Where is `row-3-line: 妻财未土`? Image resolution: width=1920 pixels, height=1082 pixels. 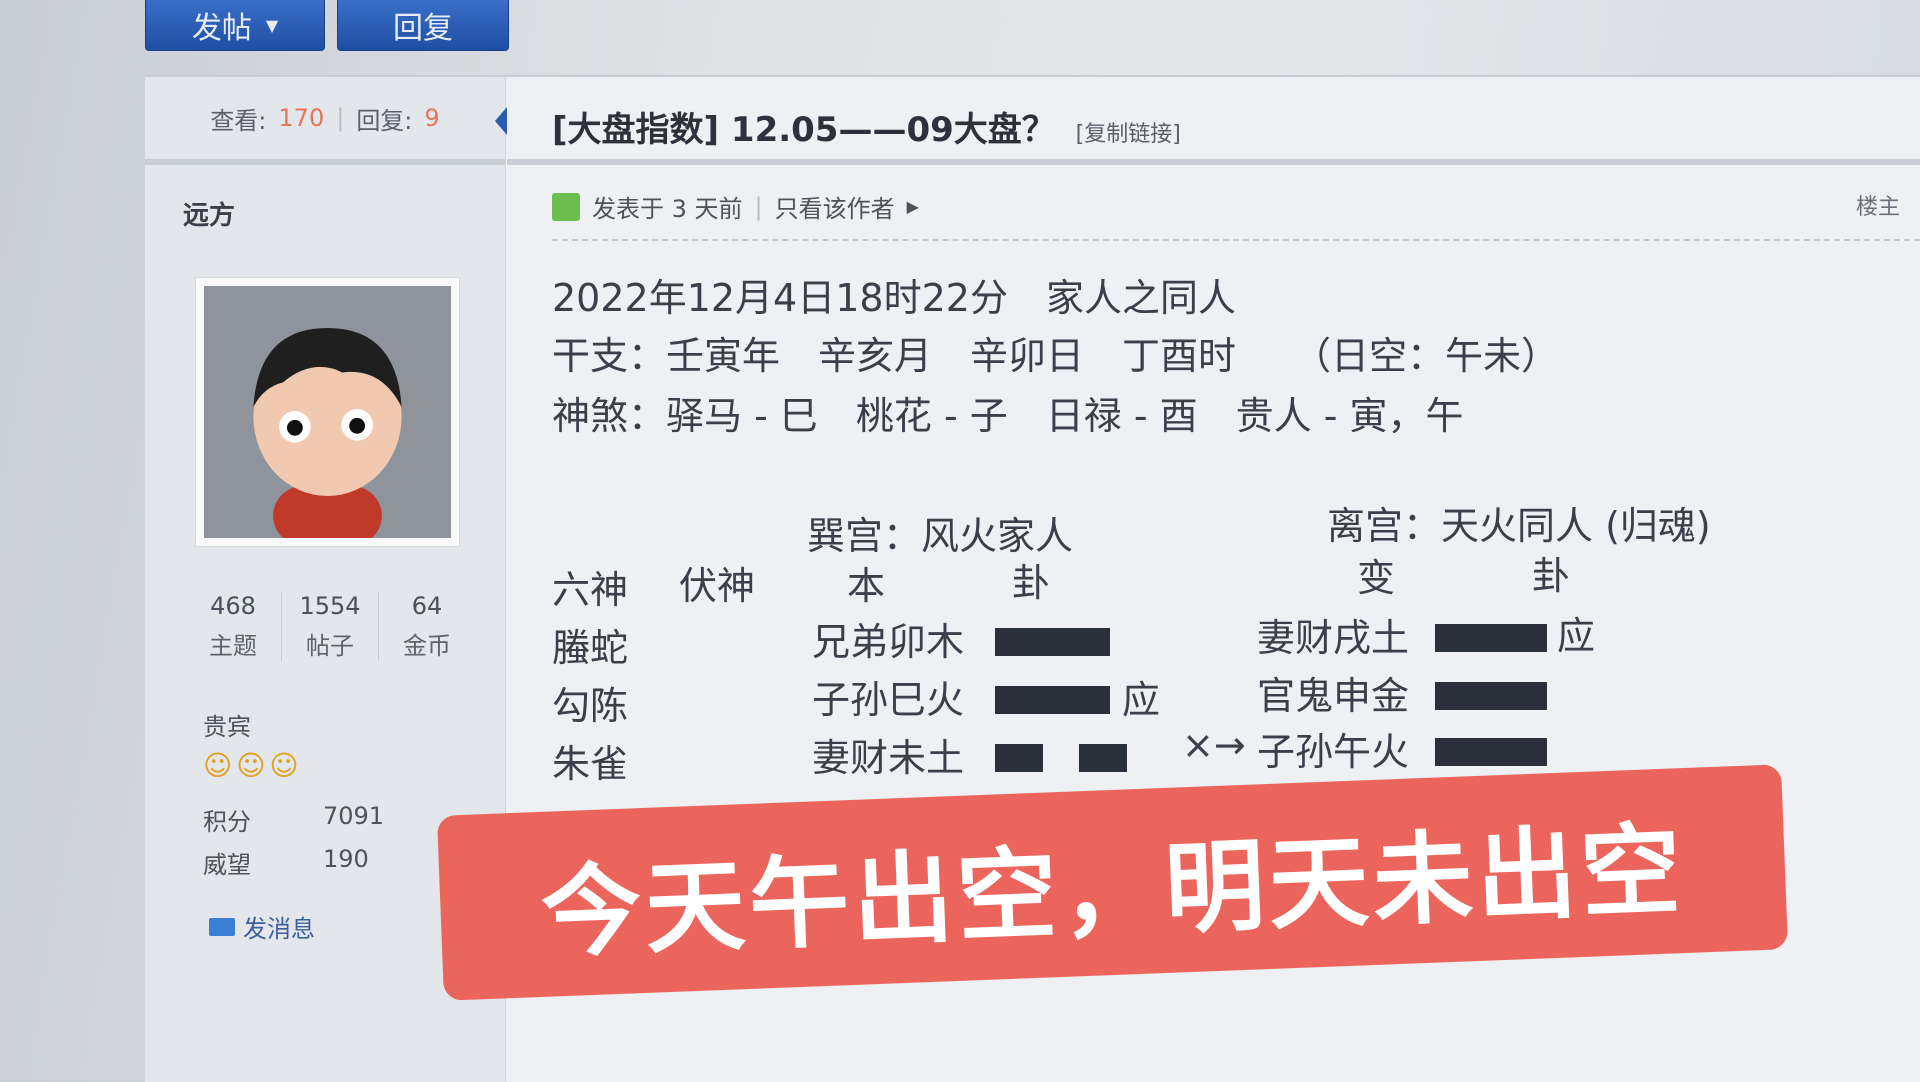 row-3-line: 妻财未土 is located at coordinates (888, 758).